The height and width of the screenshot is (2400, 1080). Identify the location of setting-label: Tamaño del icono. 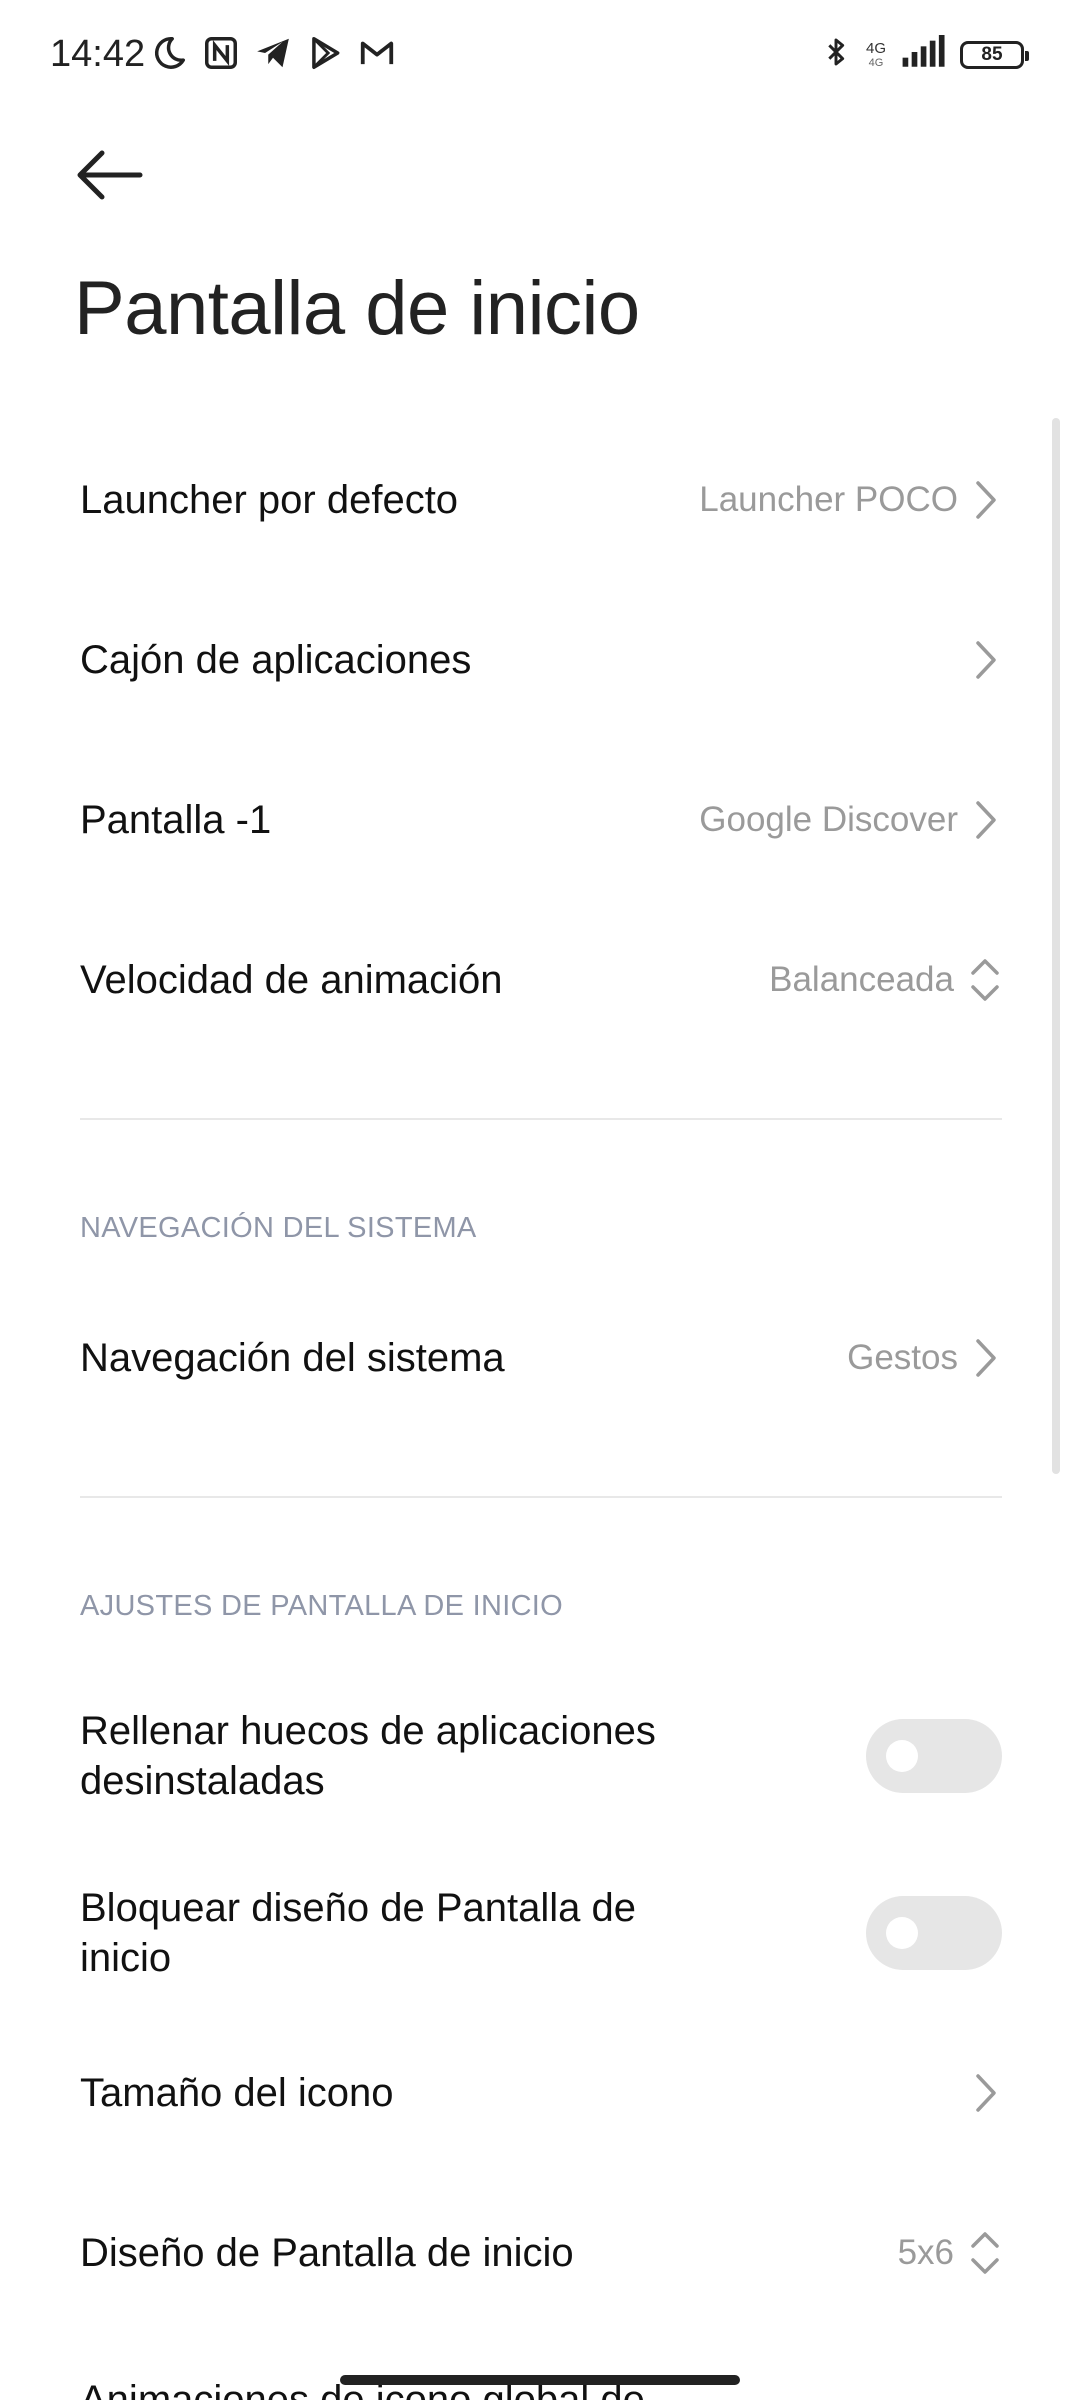
(237, 2093).